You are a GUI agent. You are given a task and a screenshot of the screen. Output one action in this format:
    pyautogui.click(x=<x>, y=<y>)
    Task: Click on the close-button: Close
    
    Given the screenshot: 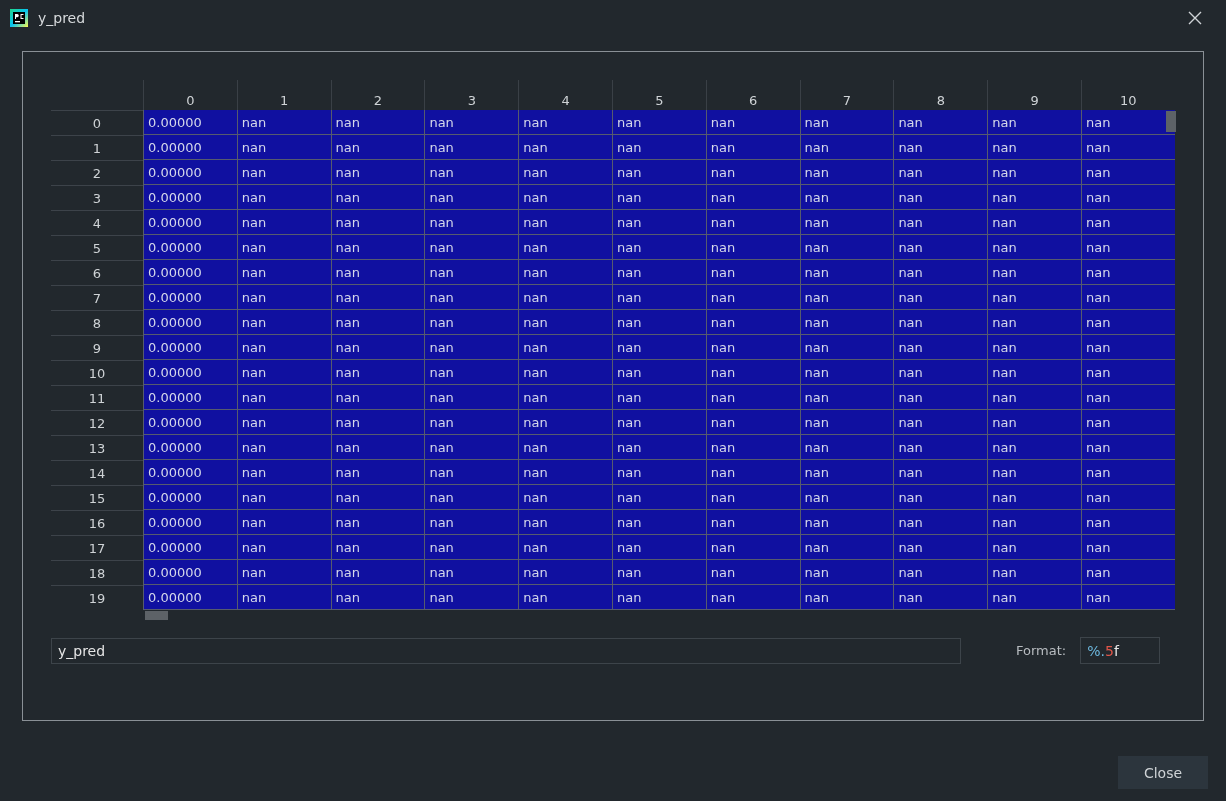 What is the action you would take?
    pyautogui.click(x=1163, y=772)
    